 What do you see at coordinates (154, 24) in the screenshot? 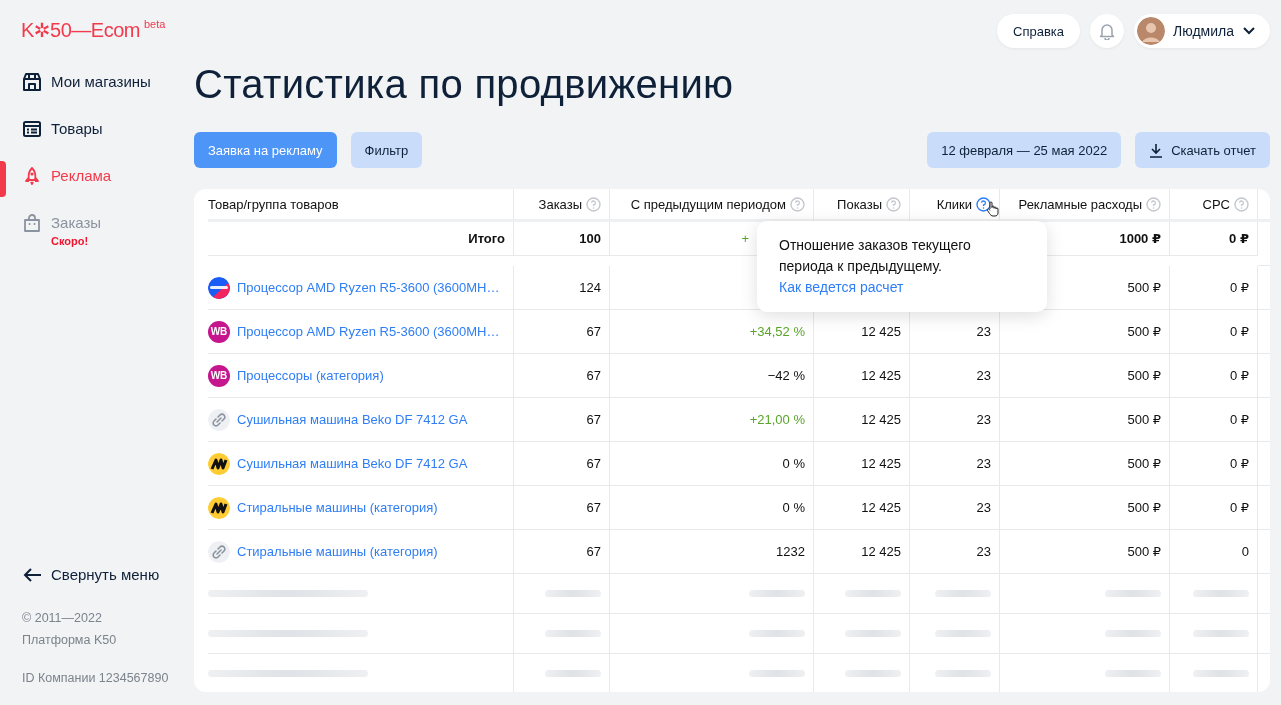
I see `beta-label: beta` at bounding box center [154, 24].